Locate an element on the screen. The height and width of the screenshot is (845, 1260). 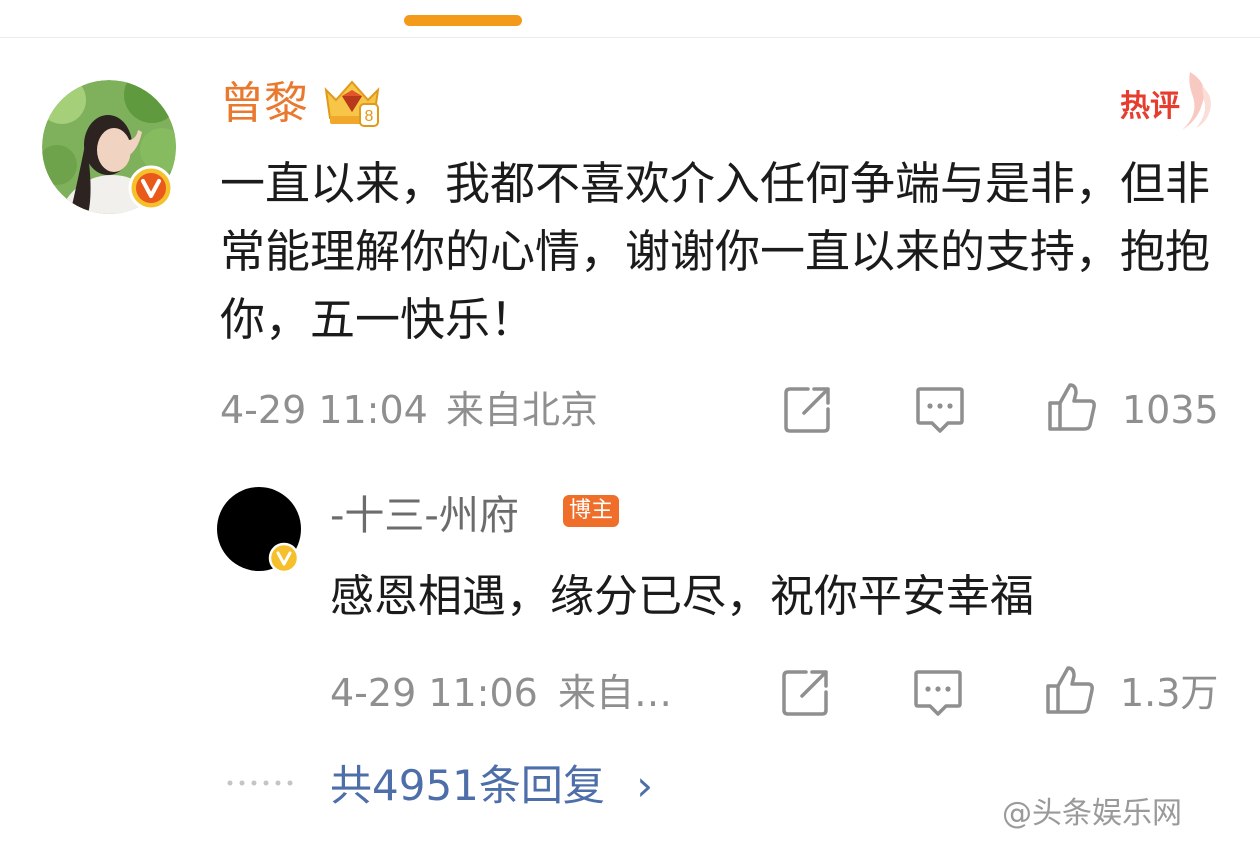
dotted-line-icon is located at coordinates (260, 783).